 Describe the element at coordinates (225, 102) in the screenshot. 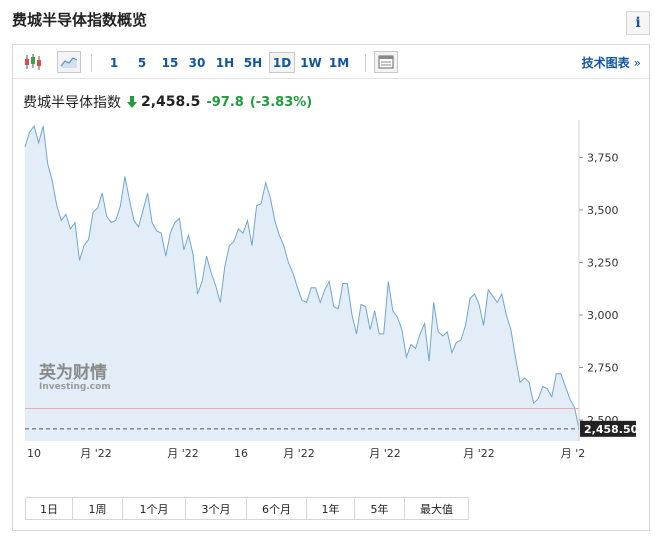

I see `price-change: -97.8` at that location.